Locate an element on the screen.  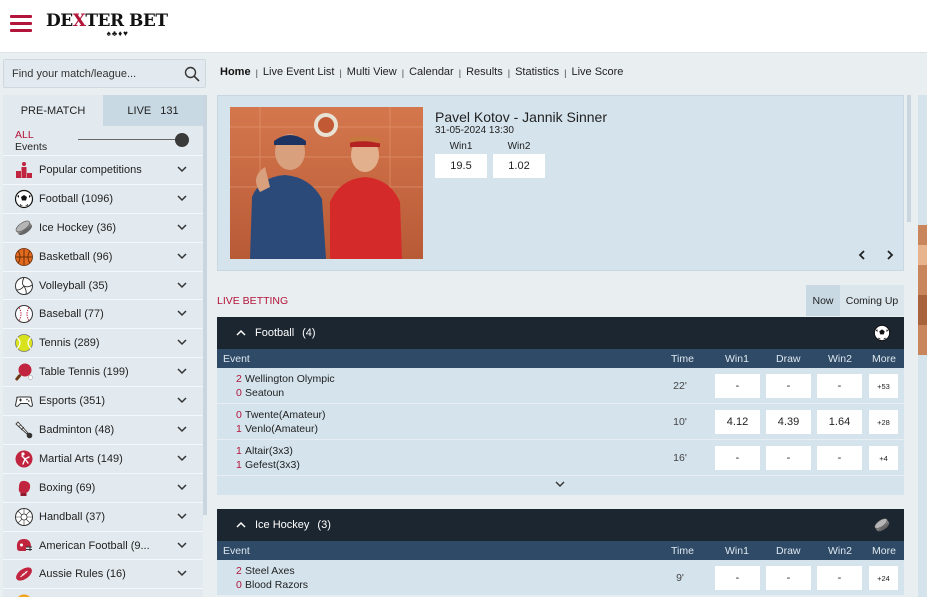
main-scrollbar is located at coordinates (909, 346).